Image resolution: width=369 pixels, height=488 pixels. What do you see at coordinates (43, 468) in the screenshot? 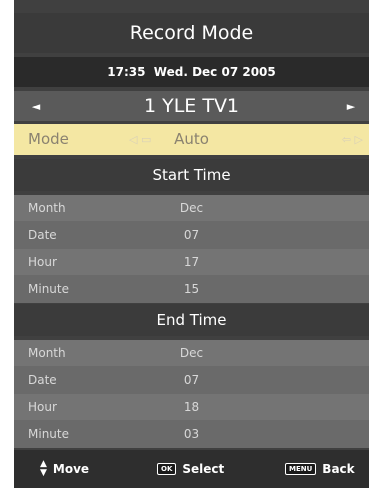
I see `up-down-arrows-icon: ▲ ▼` at bounding box center [43, 468].